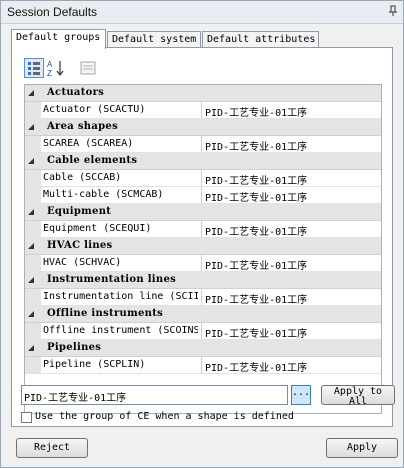 The image size is (404, 468). Describe the element at coordinates (56, 68) in the screenshot. I see `sort-alphabetical-icon: A Z` at that location.